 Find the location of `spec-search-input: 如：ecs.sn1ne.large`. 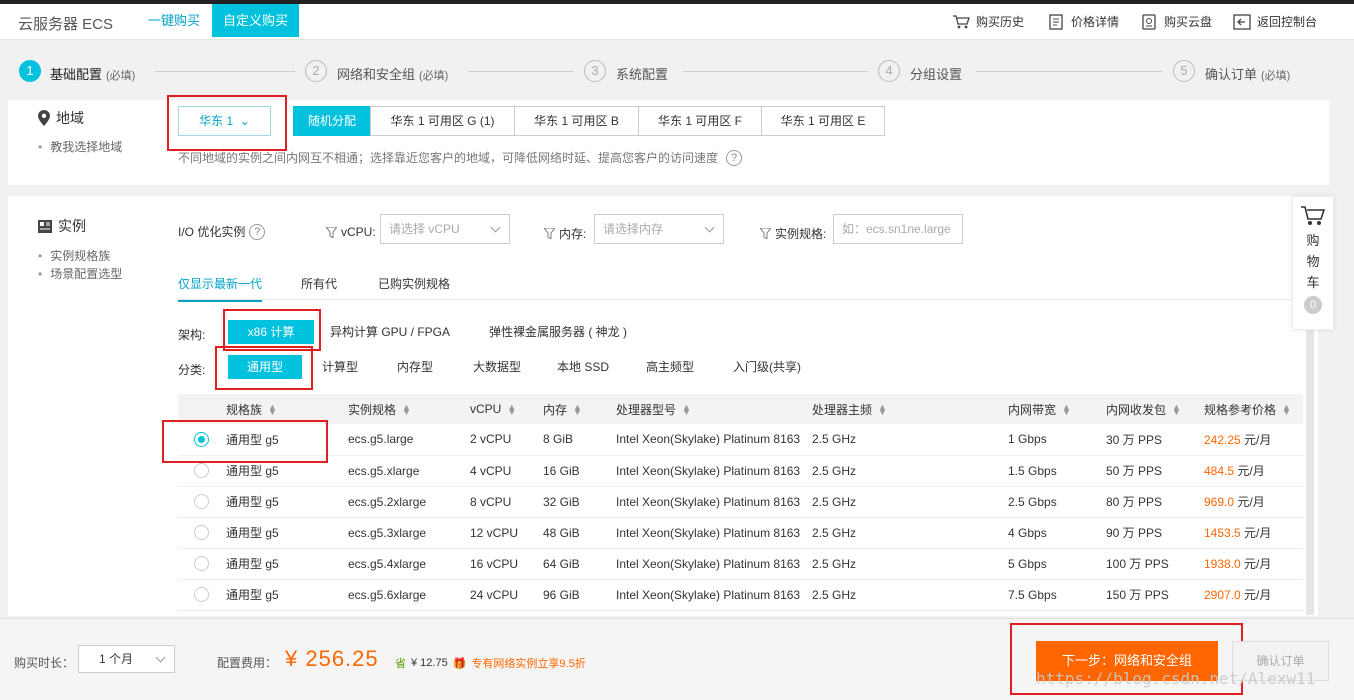

spec-search-input: 如：ecs.sn1ne.large is located at coordinates (898, 229).